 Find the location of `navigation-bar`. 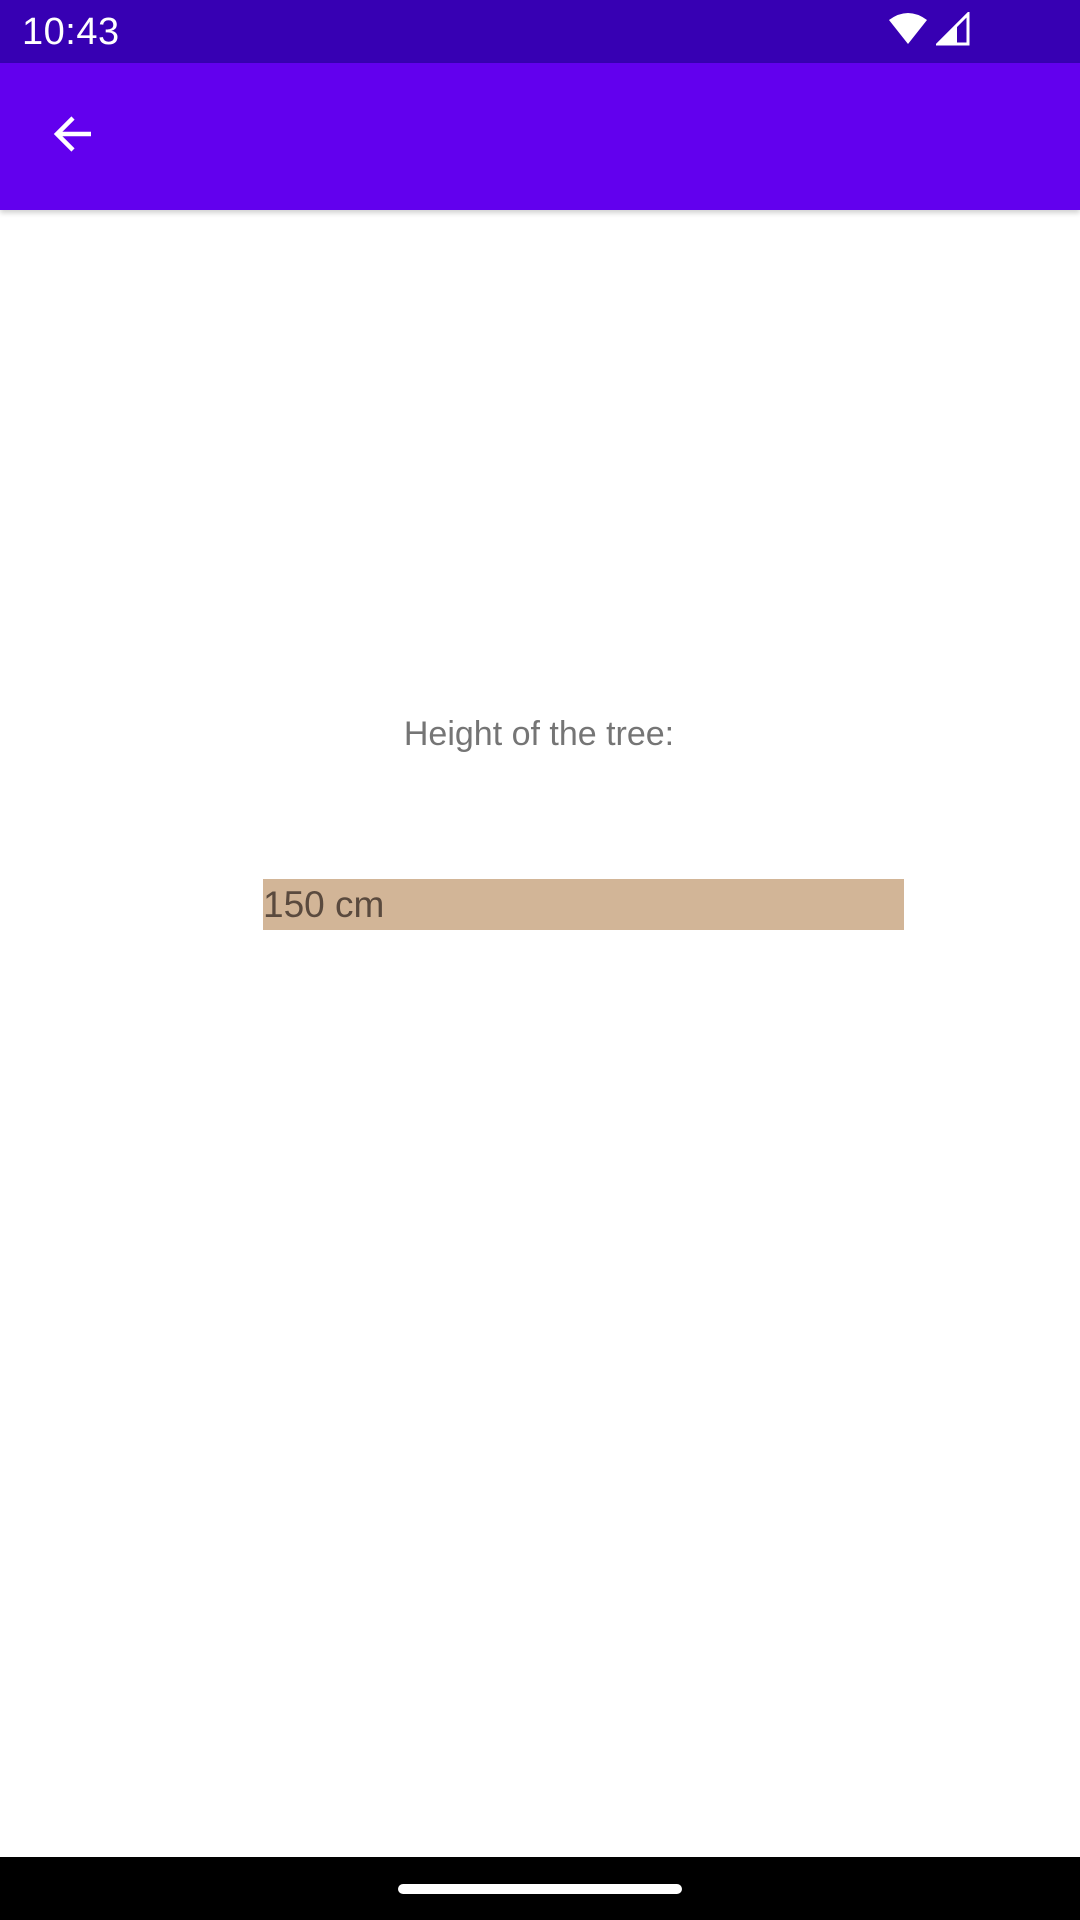

navigation-bar is located at coordinates (540, 1888).